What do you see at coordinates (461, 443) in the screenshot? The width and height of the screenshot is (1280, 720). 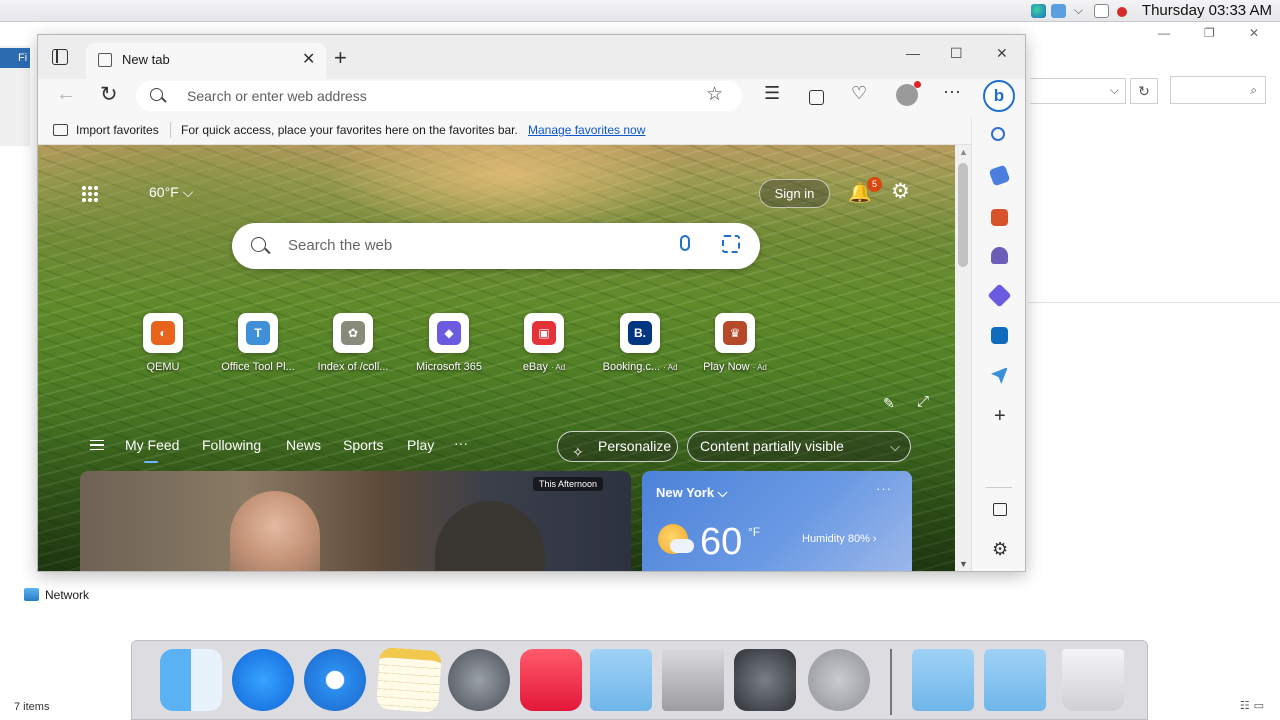 I see `feed-more-button: ···` at bounding box center [461, 443].